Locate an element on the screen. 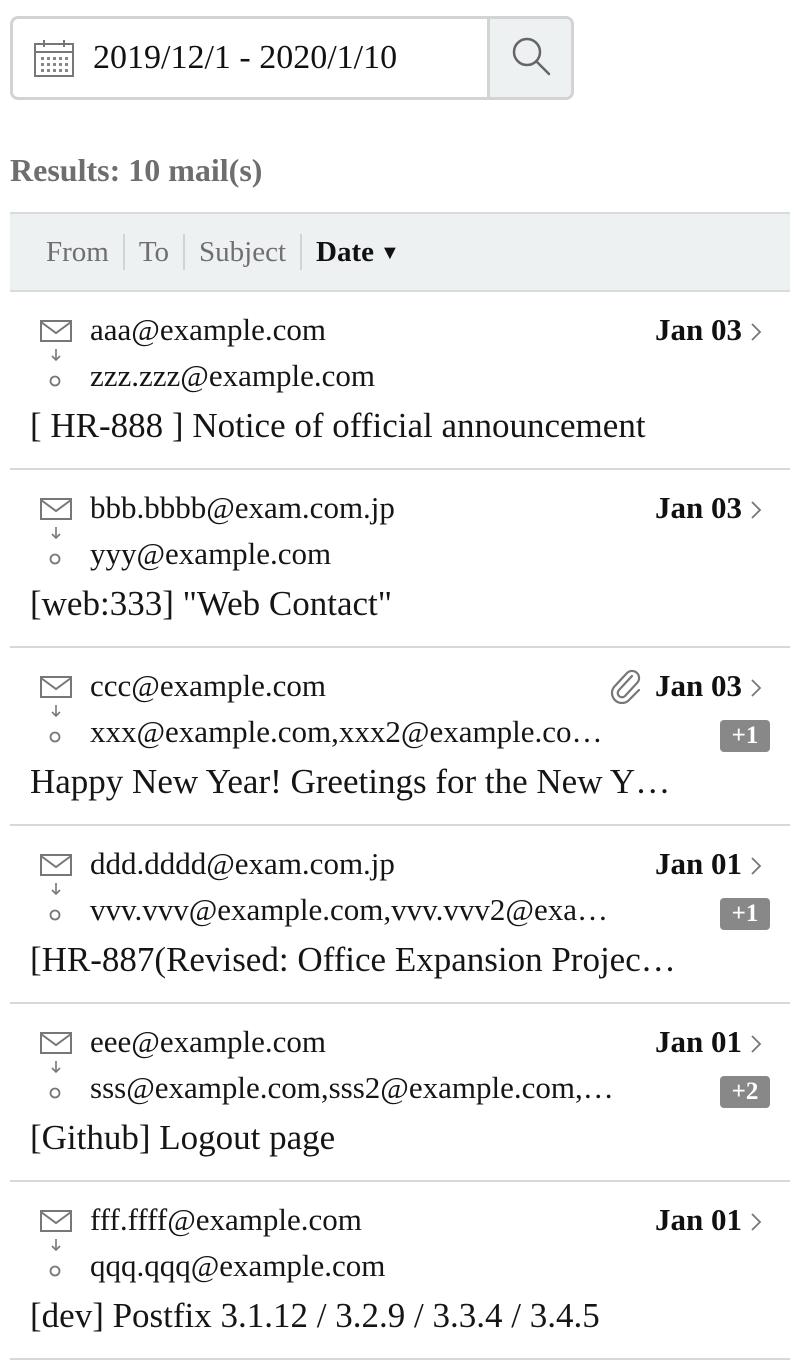 Image resolution: width=800 pixels, height=1364 pixels. date-range-value: 2019/12/1 - 2020/1/10 is located at coordinates (245, 58).